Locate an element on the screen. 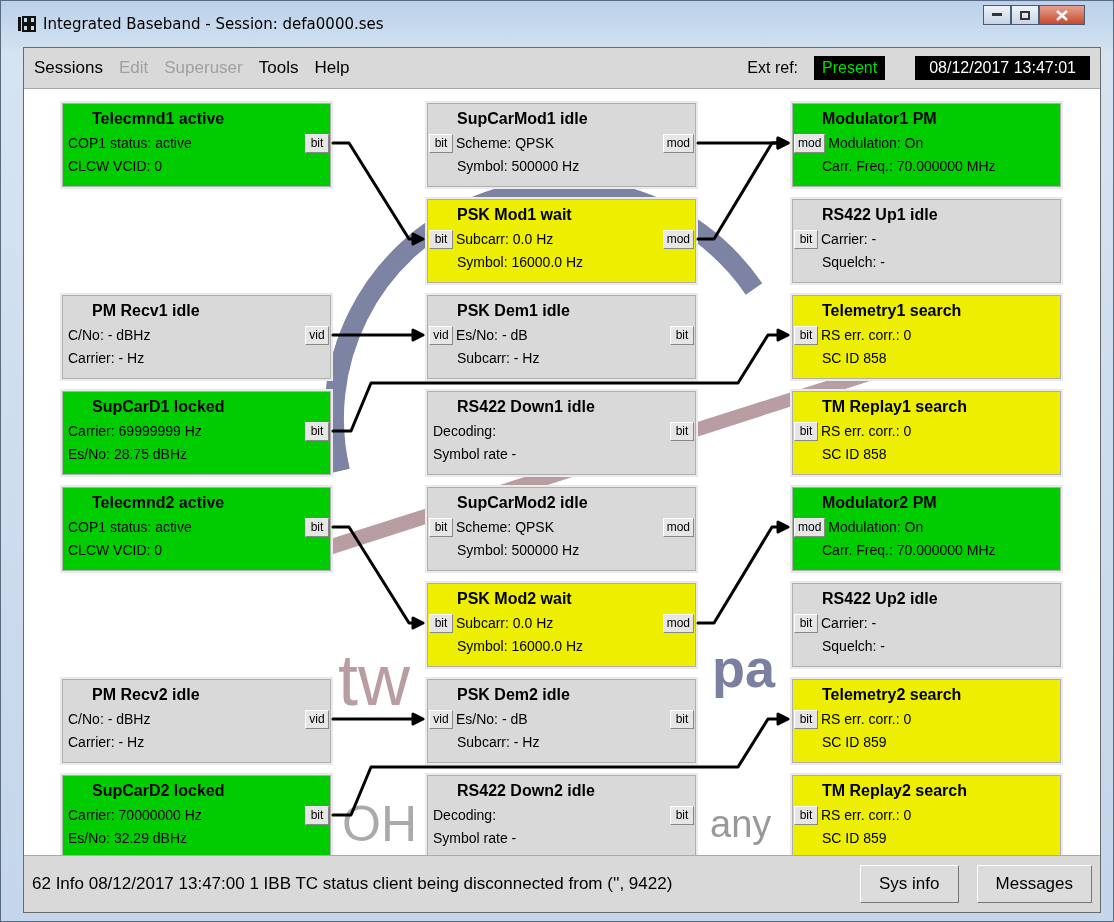  block-line: Scheme: QPSK is located at coordinates (505, 143).